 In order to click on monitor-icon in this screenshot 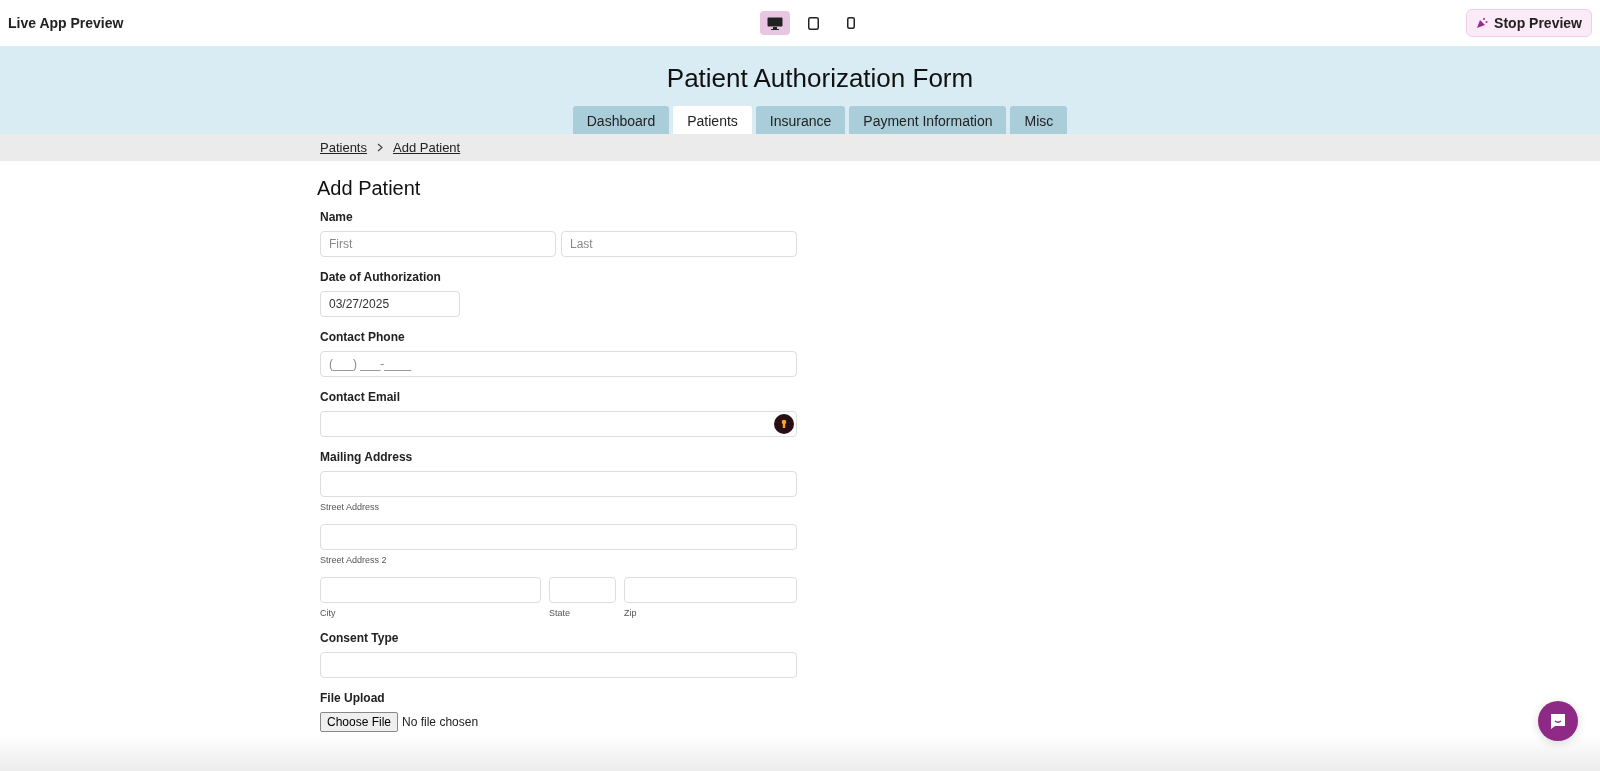, I will do `click(775, 23)`.